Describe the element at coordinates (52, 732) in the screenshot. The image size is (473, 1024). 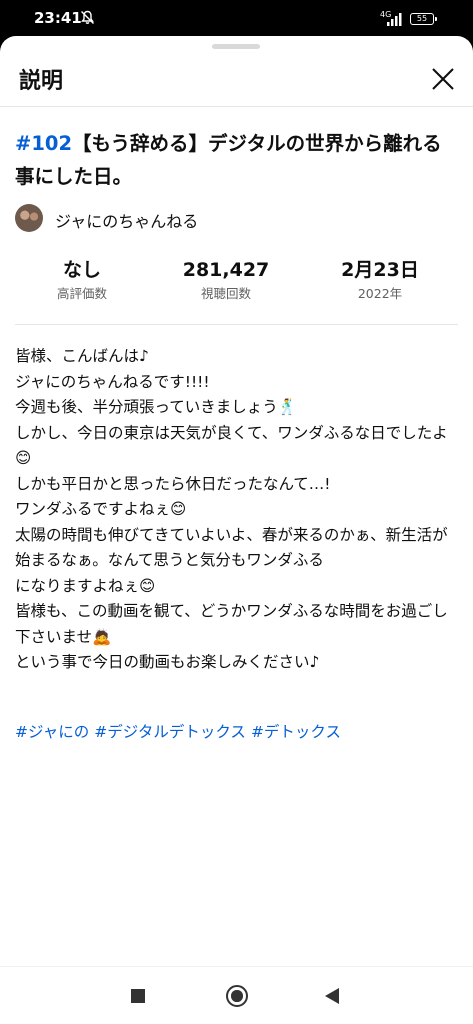
I see `hashtag-link: #ジャにの` at that location.